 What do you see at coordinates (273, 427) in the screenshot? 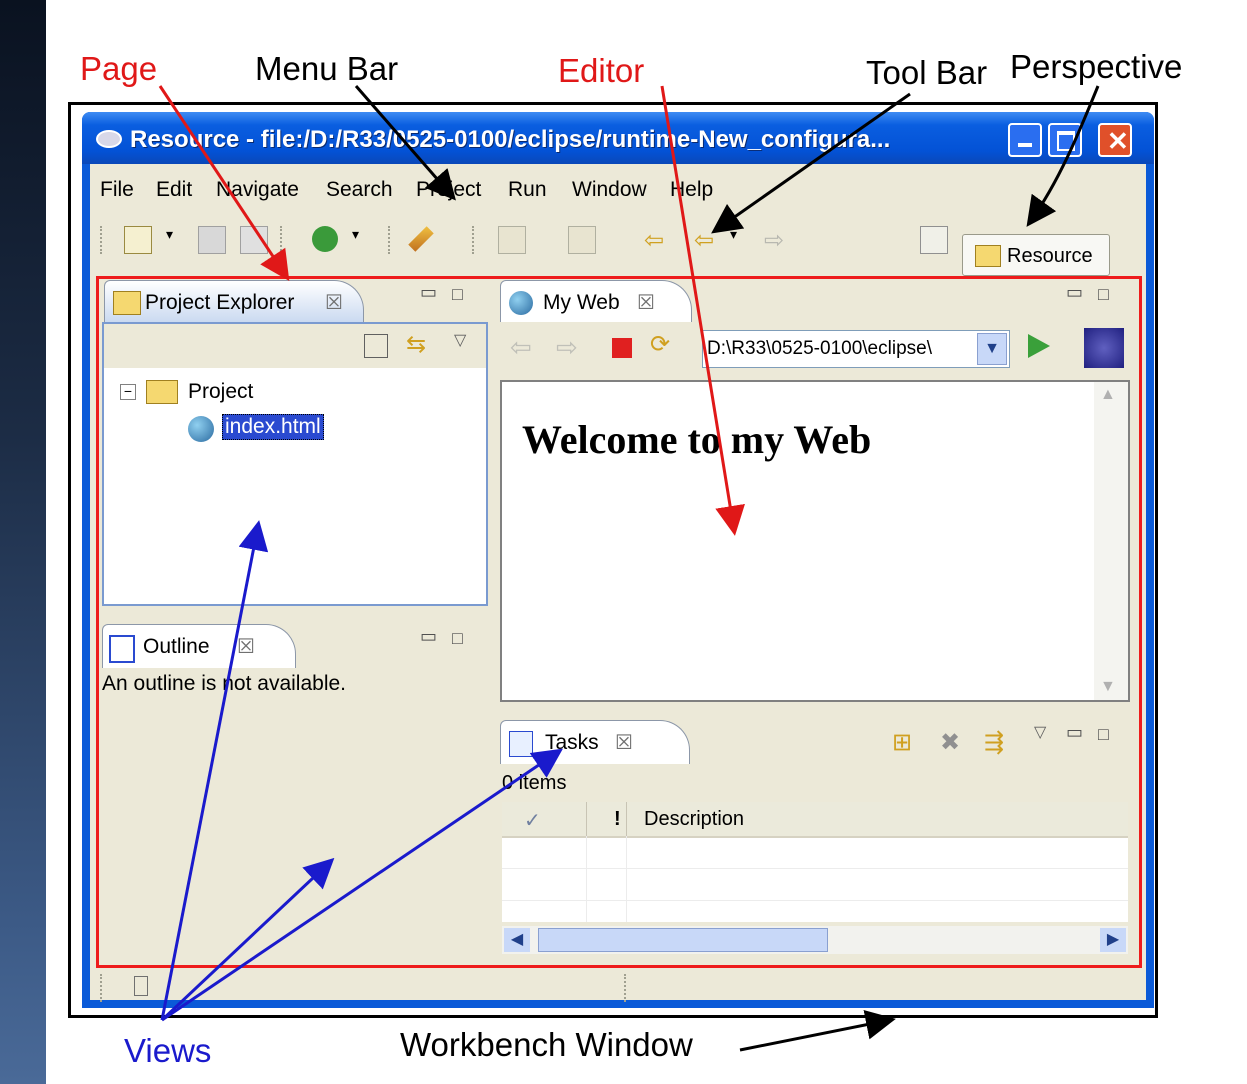
I see `tree-item-index-html: index.html` at bounding box center [273, 427].